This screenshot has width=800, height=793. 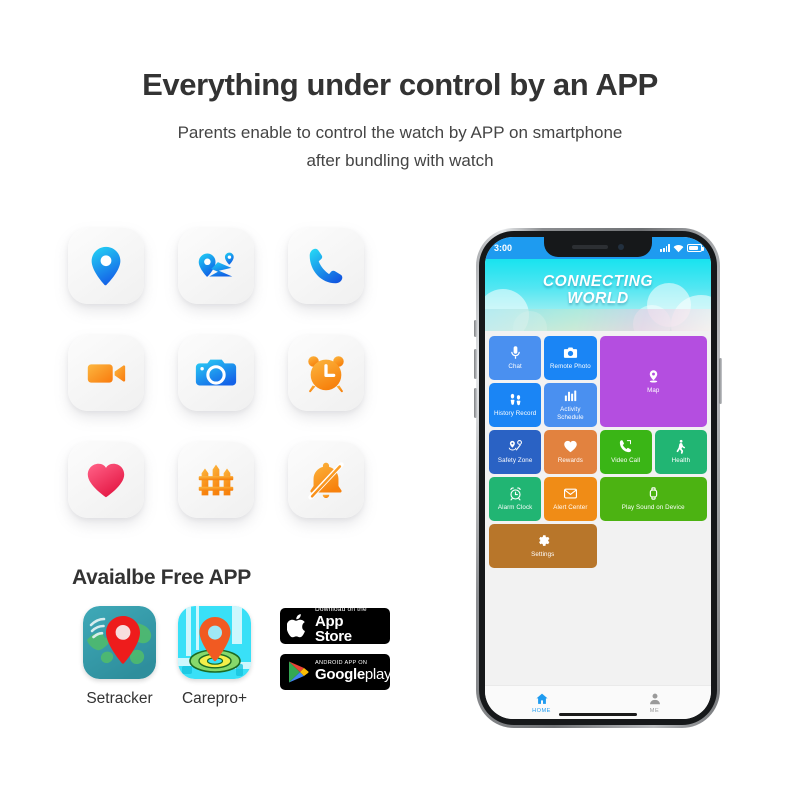 I want to click on tab-label-home: HOME, so click(x=541, y=710).